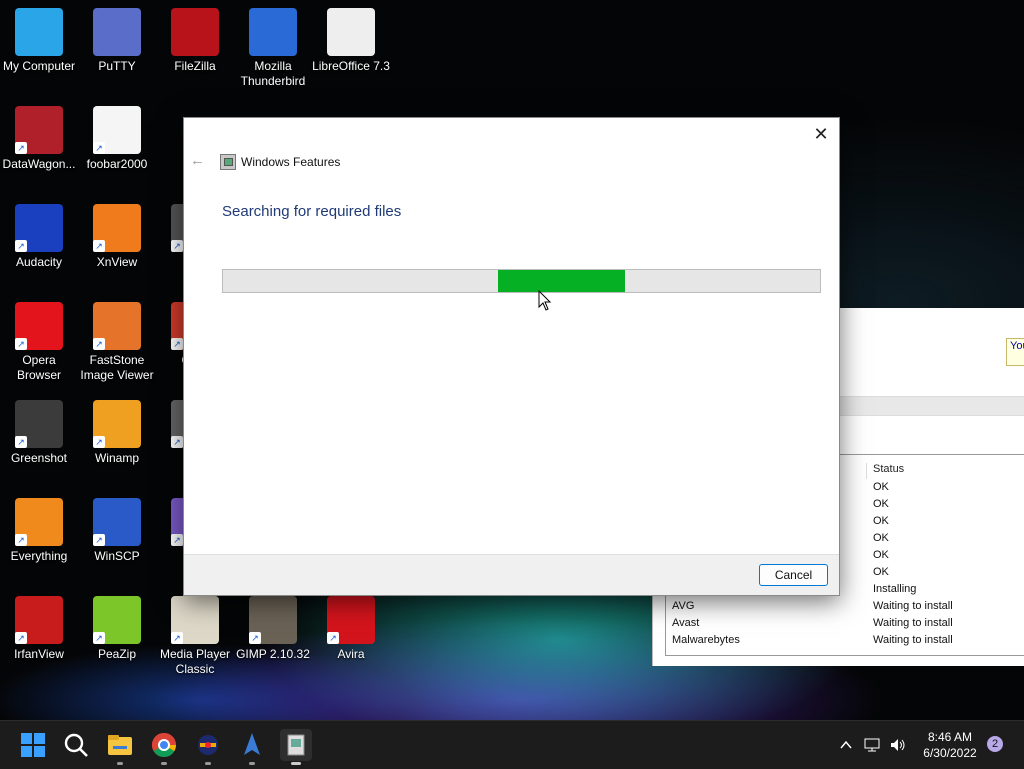 The width and height of the screenshot is (1024, 769). Describe the element at coordinates (39, 228) in the screenshot. I see `audacity-icon: ↗` at that location.